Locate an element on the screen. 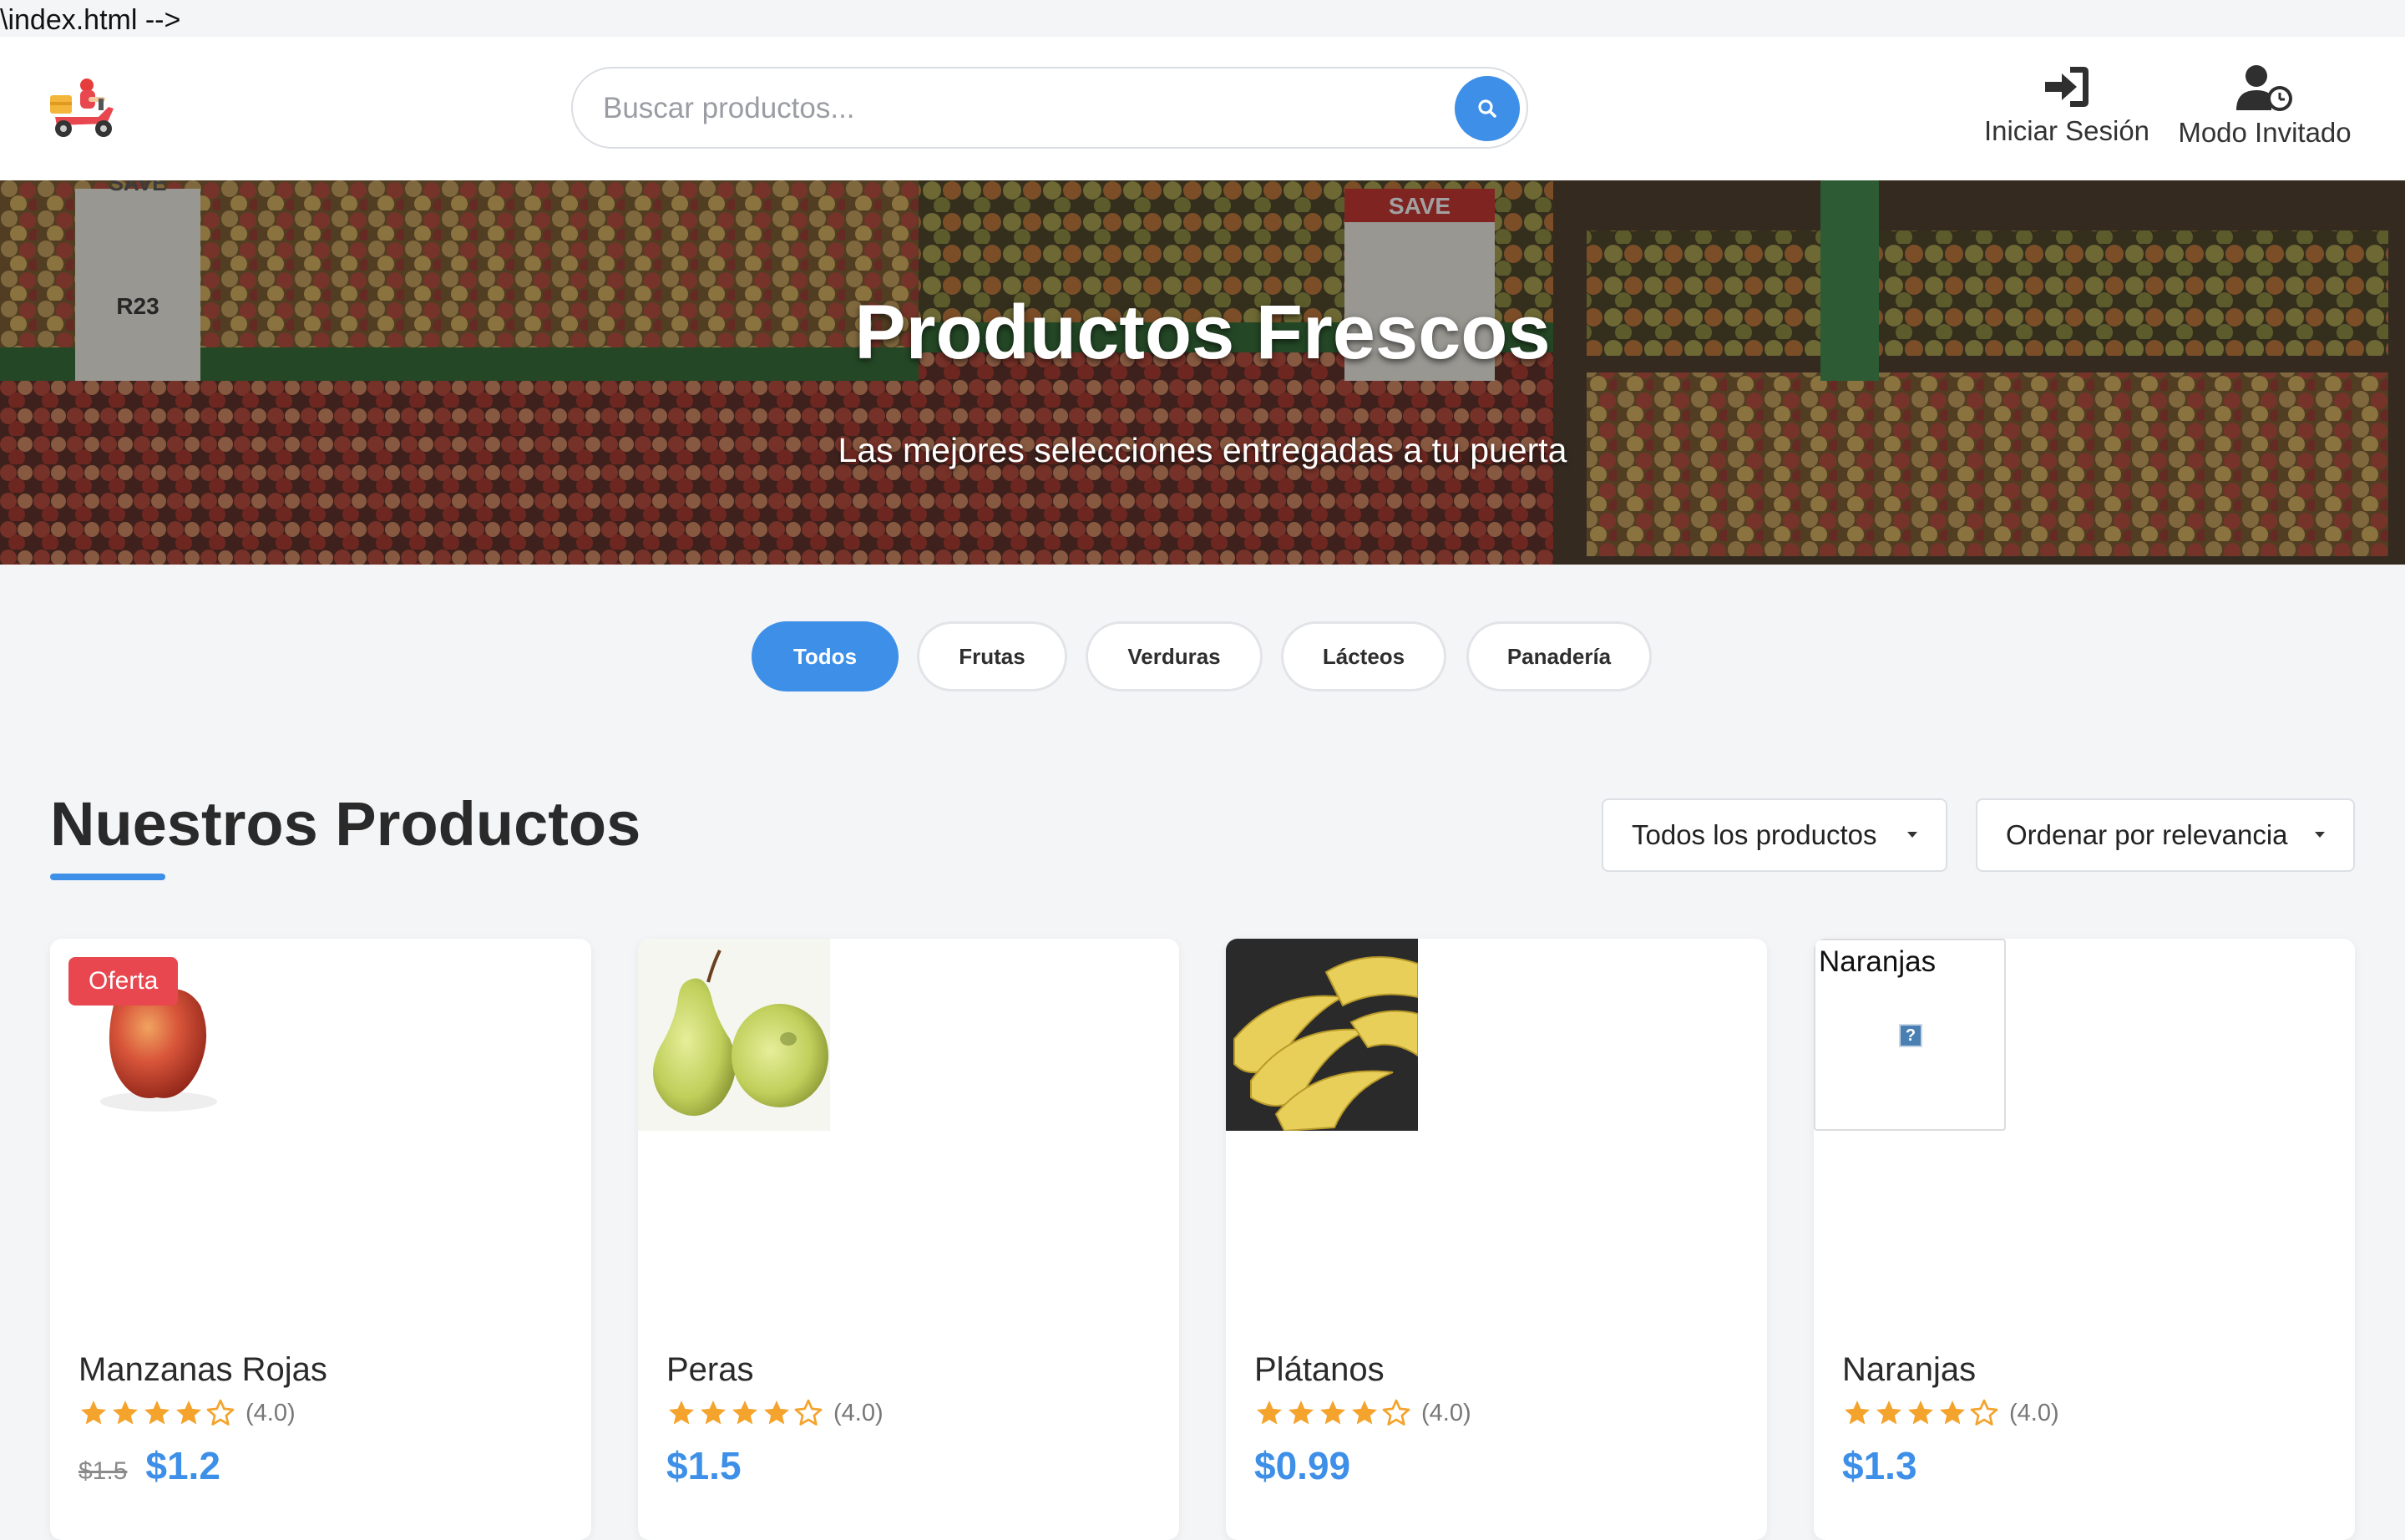  price-row: $0.99 is located at coordinates (1302, 1466).